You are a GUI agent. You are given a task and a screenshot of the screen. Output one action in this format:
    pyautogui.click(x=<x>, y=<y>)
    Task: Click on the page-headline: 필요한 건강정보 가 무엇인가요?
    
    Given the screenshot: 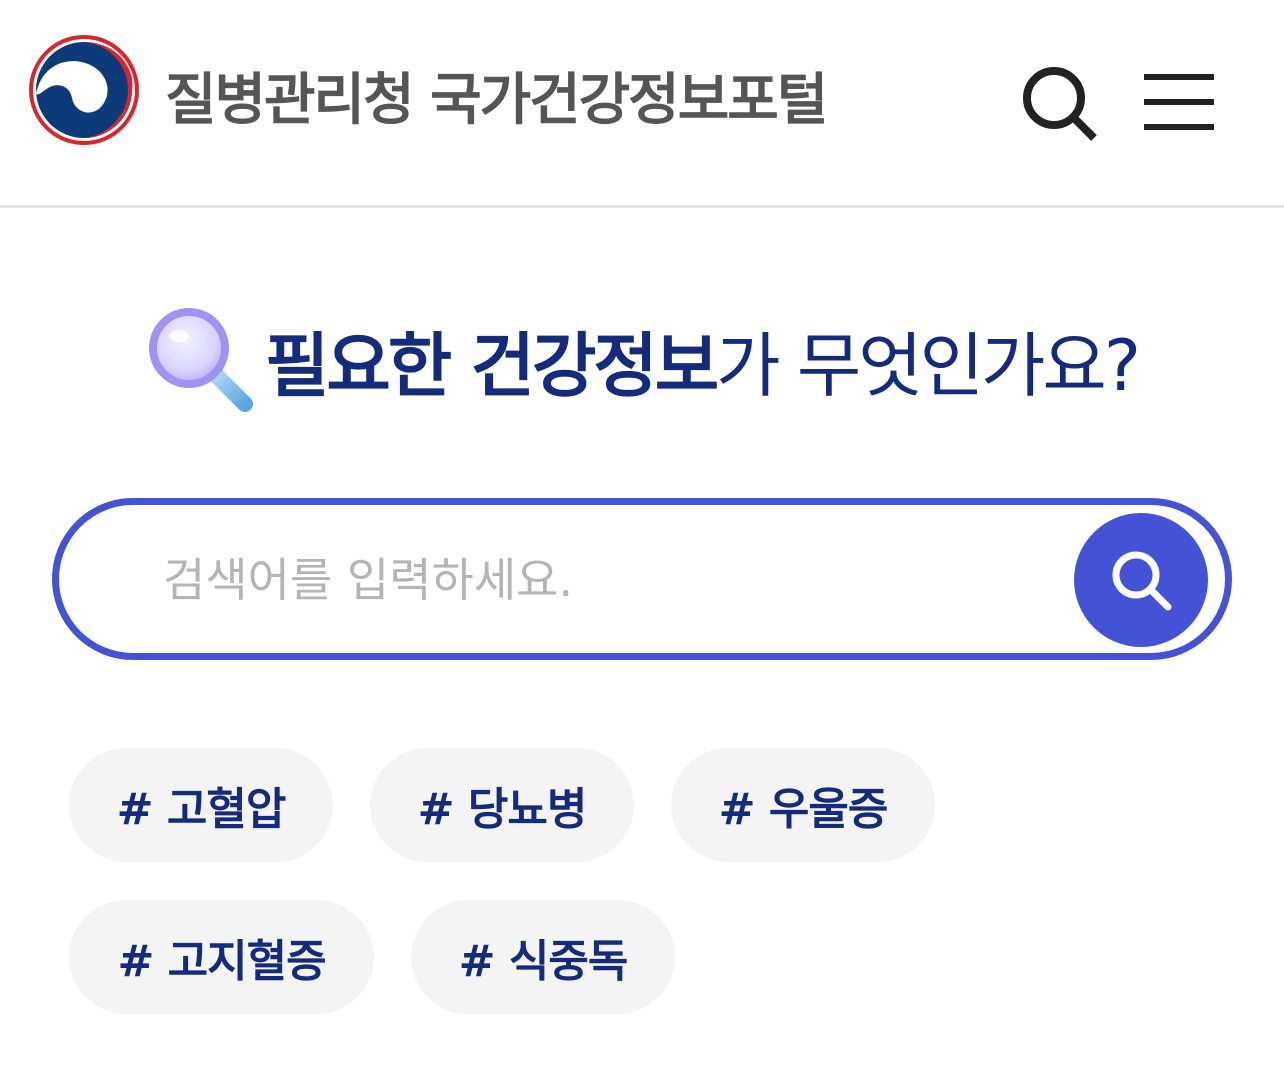 What is the action you would take?
    pyautogui.click(x=643, y=360)
    